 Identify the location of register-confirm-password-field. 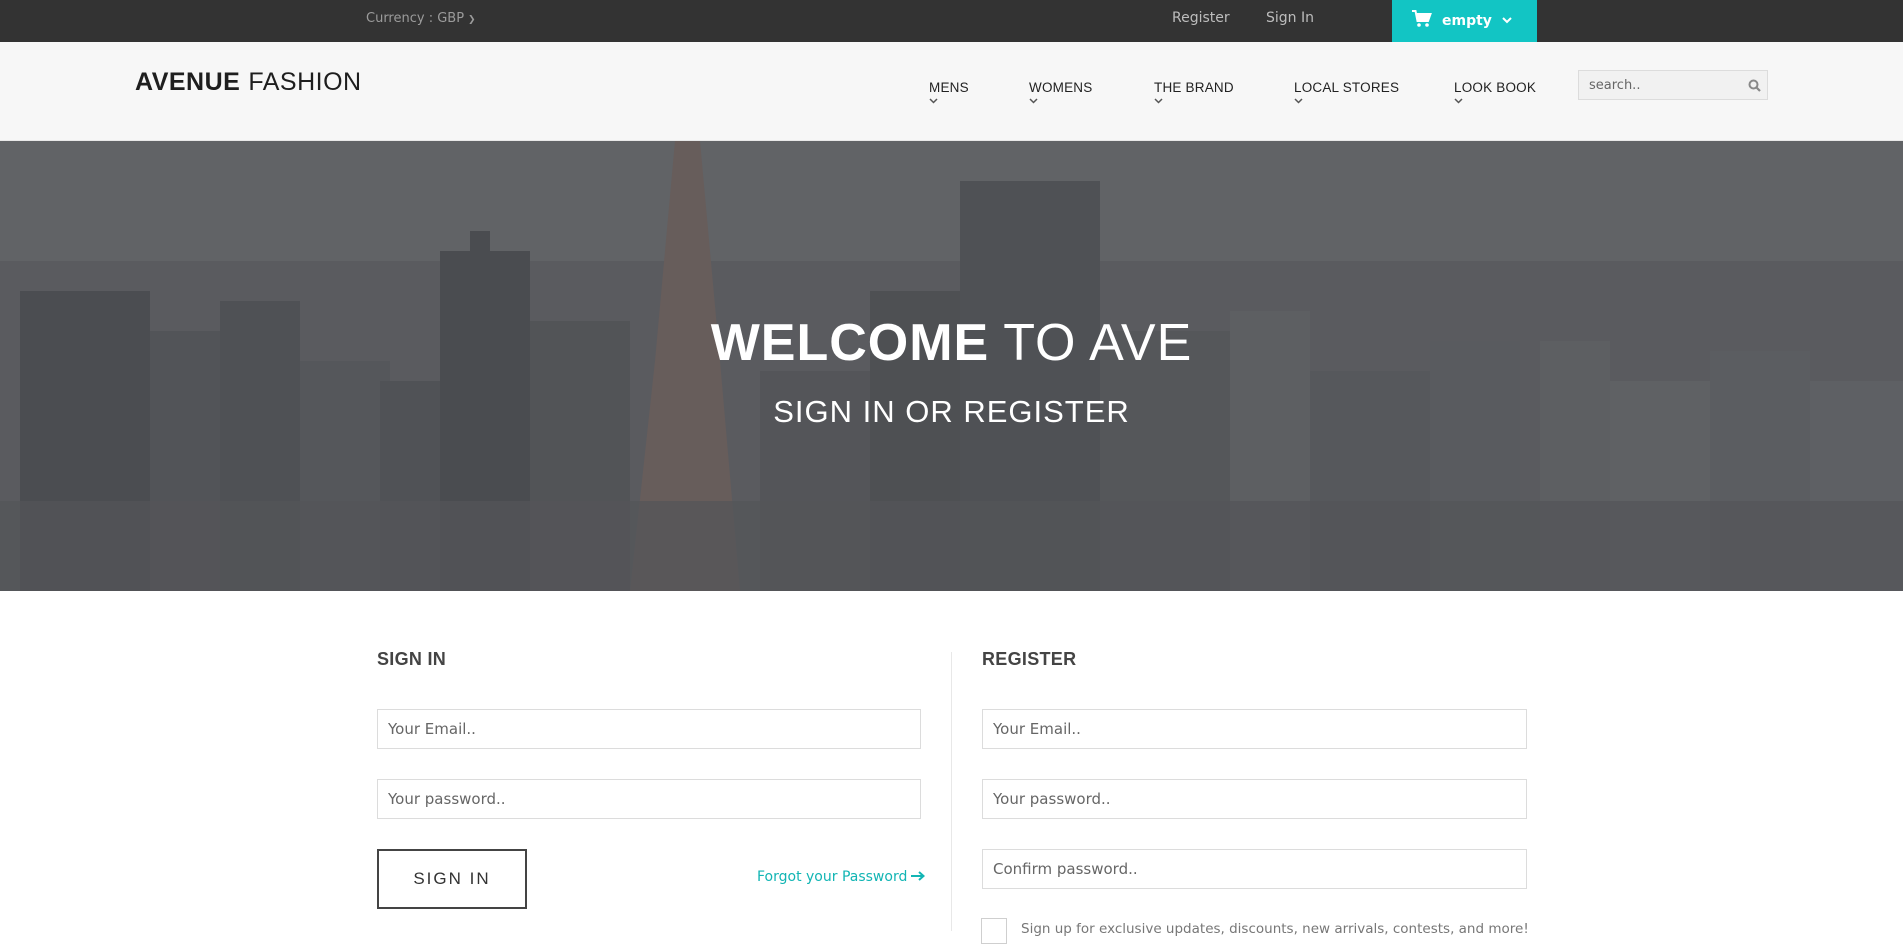
(1254, 869).